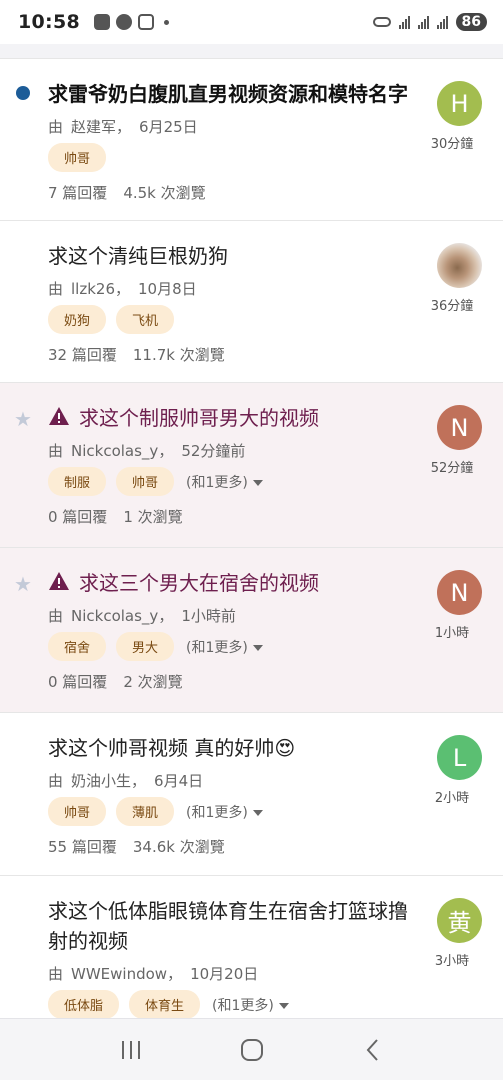  Describe the element at coordinates (452, 961) in the screenshot. I see `last-activity: 3小時` at that location.